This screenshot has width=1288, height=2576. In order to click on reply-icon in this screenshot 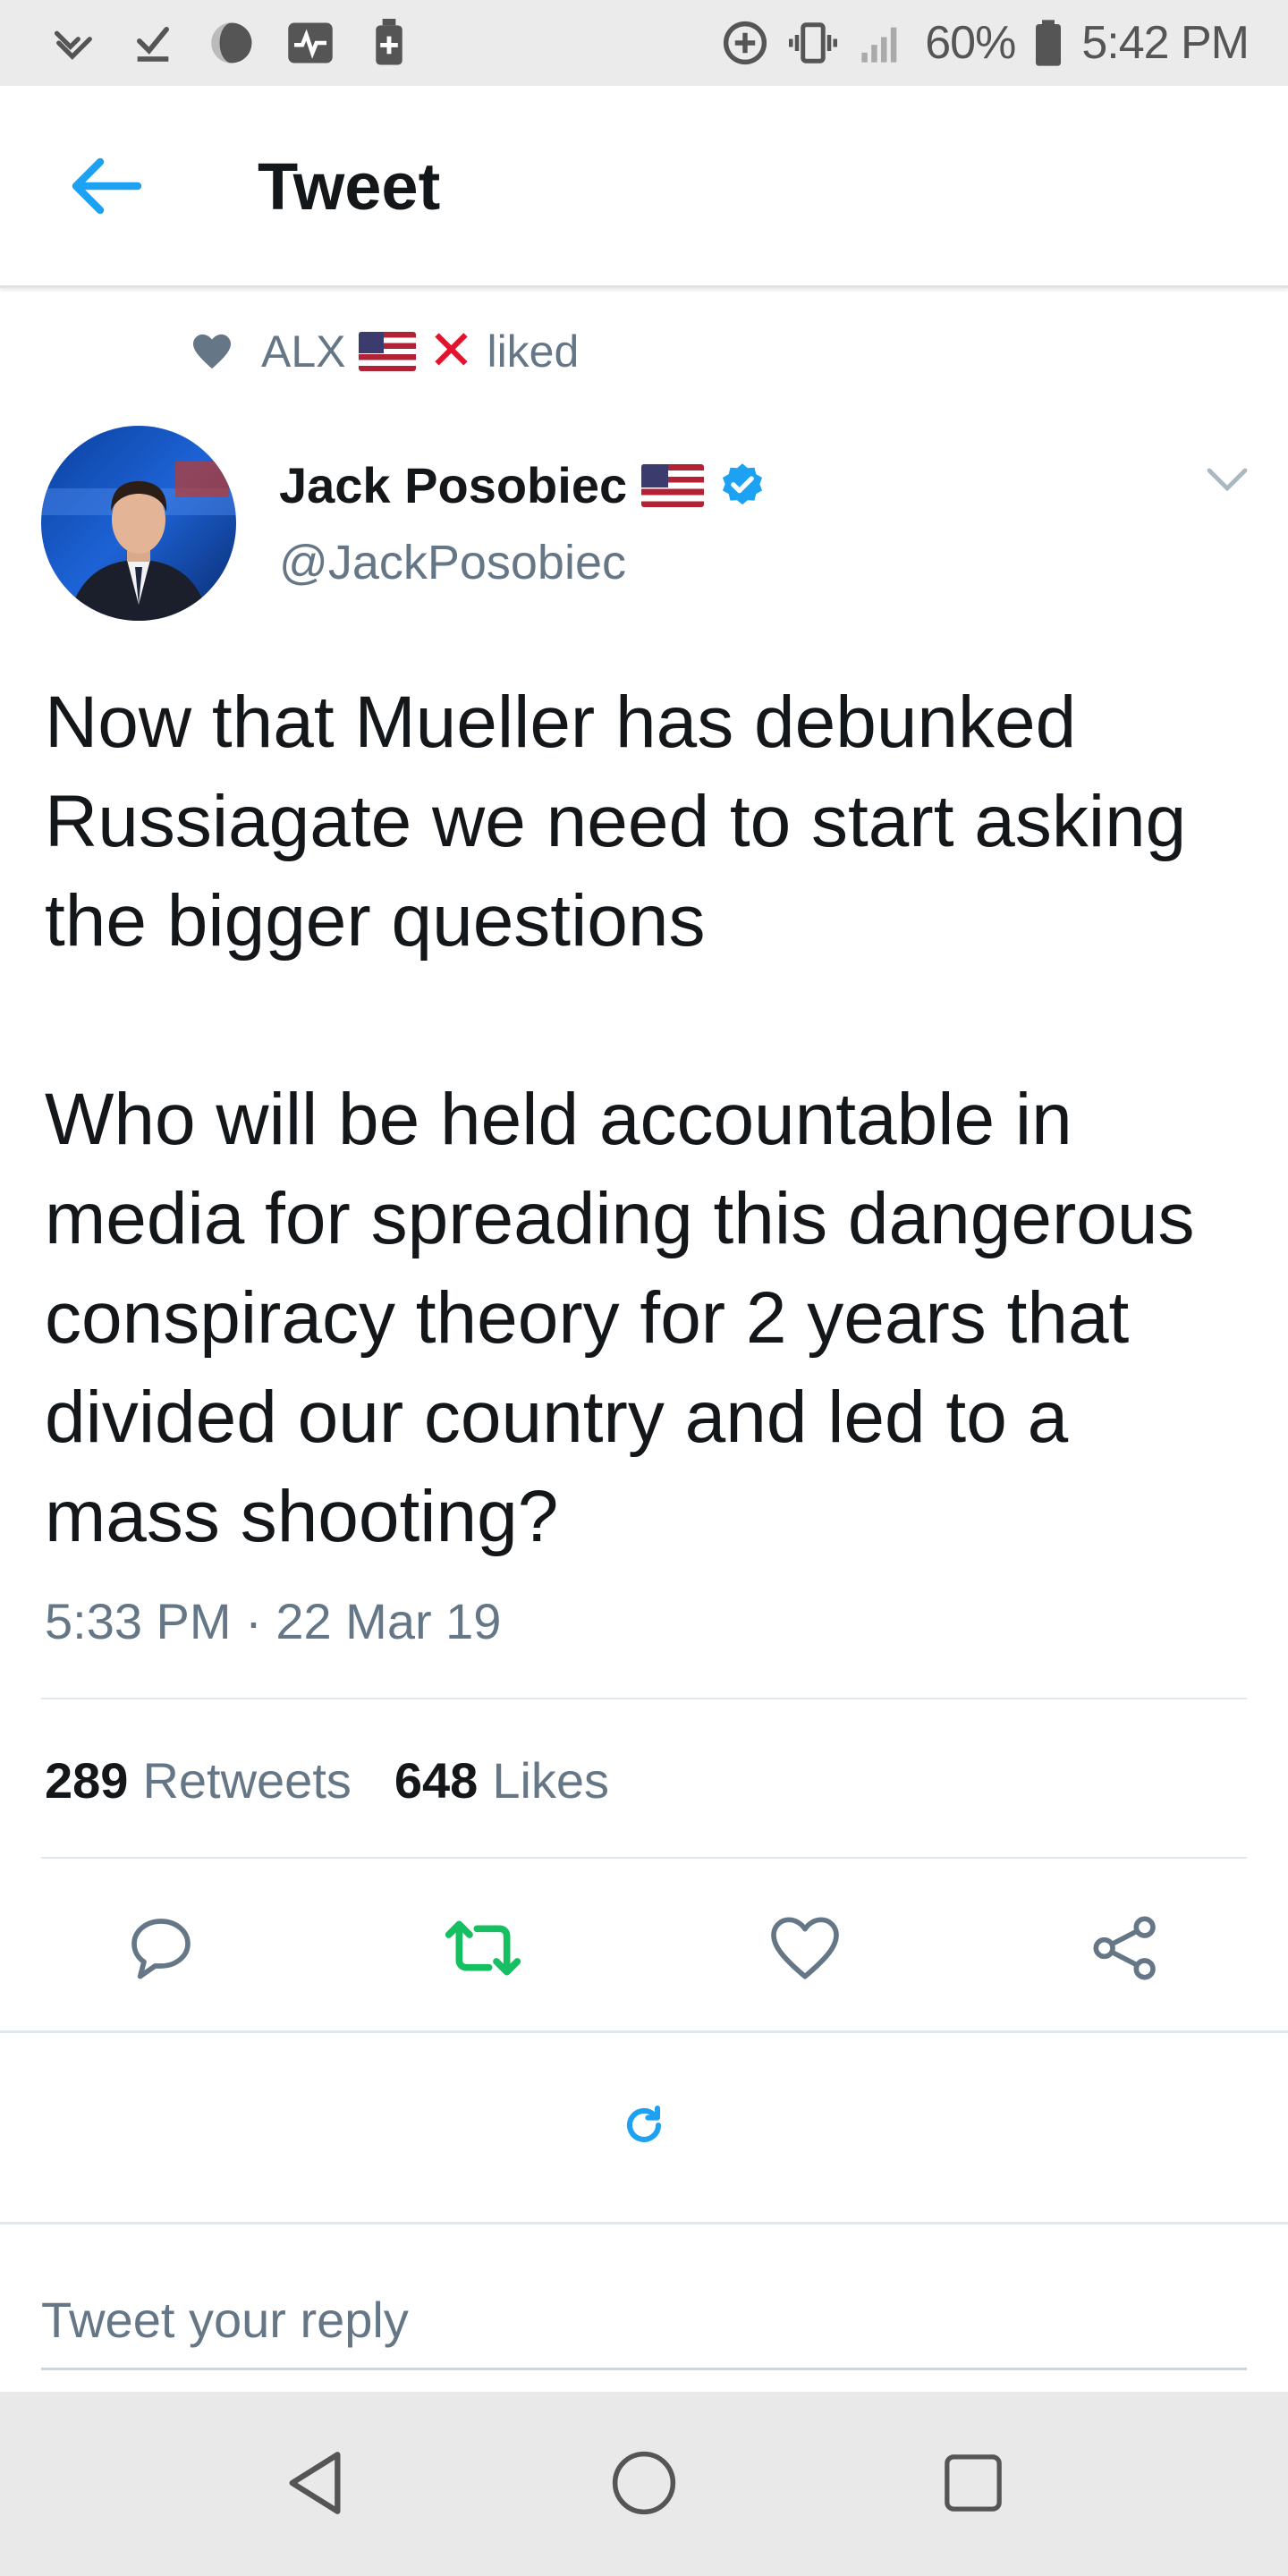, I will do `click(161, 1948)`.